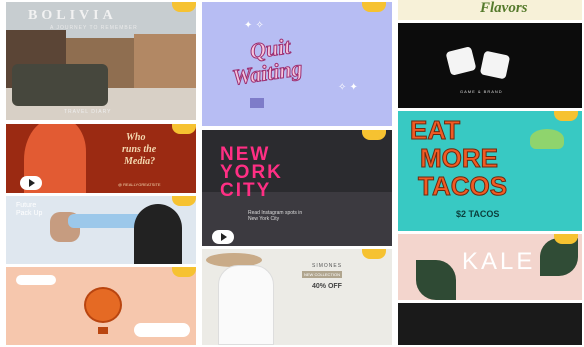 This screenshot has width=584, height=347. What do you see at coordinates (254, 25) in the screenshot?
I see `sparkle-icon: ✦ ✧` at bounding box center [254, 25].